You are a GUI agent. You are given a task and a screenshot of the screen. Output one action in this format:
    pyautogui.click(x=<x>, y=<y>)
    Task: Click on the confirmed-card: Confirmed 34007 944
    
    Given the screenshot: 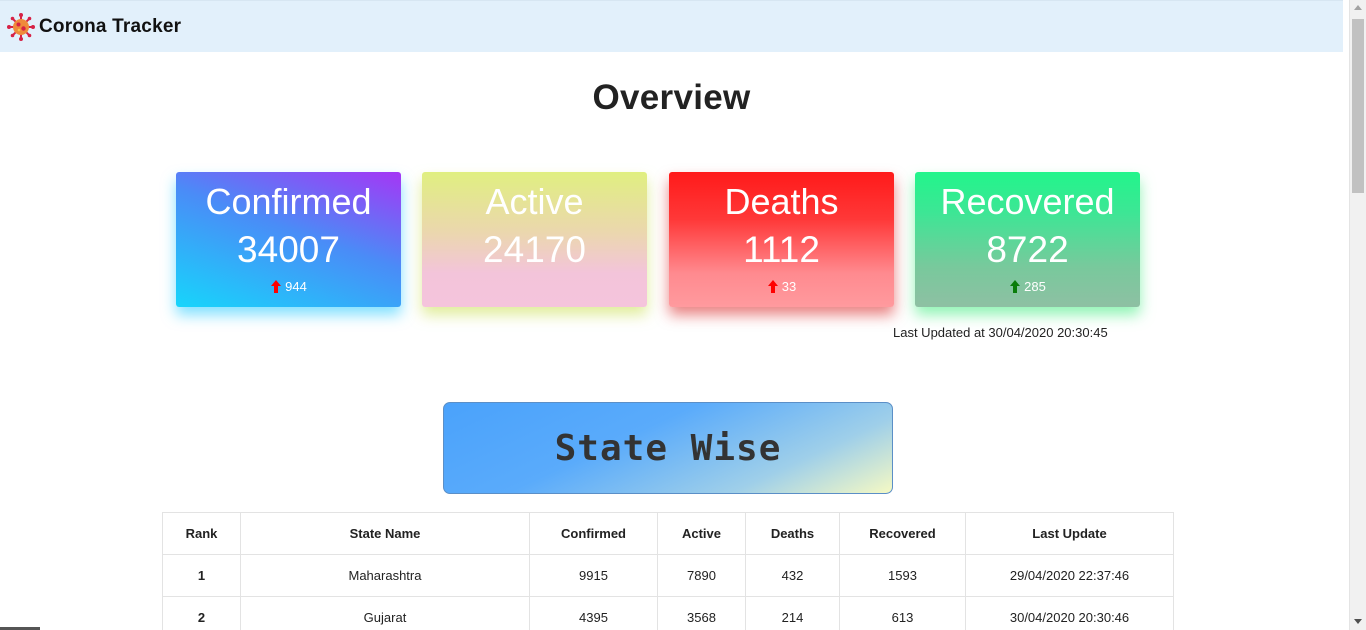 What is the action you would take?
    pyautogui.click(x=288, y=239)
    